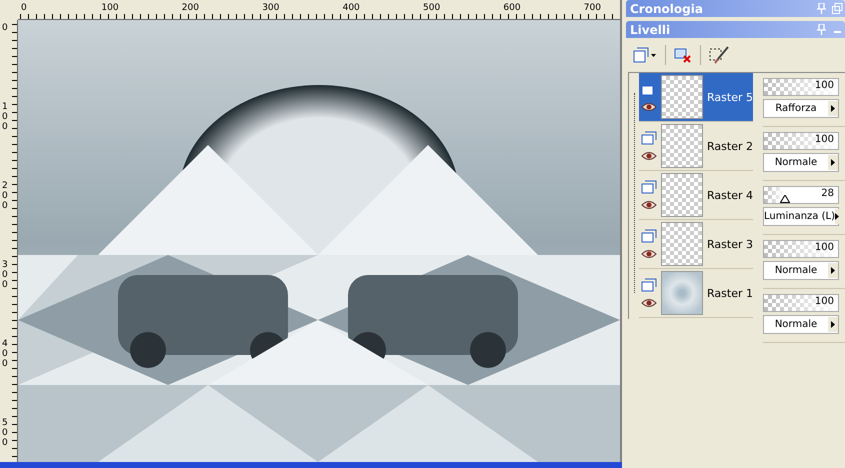  I want to click on layer-row: Raster 4, so click(696, 195).